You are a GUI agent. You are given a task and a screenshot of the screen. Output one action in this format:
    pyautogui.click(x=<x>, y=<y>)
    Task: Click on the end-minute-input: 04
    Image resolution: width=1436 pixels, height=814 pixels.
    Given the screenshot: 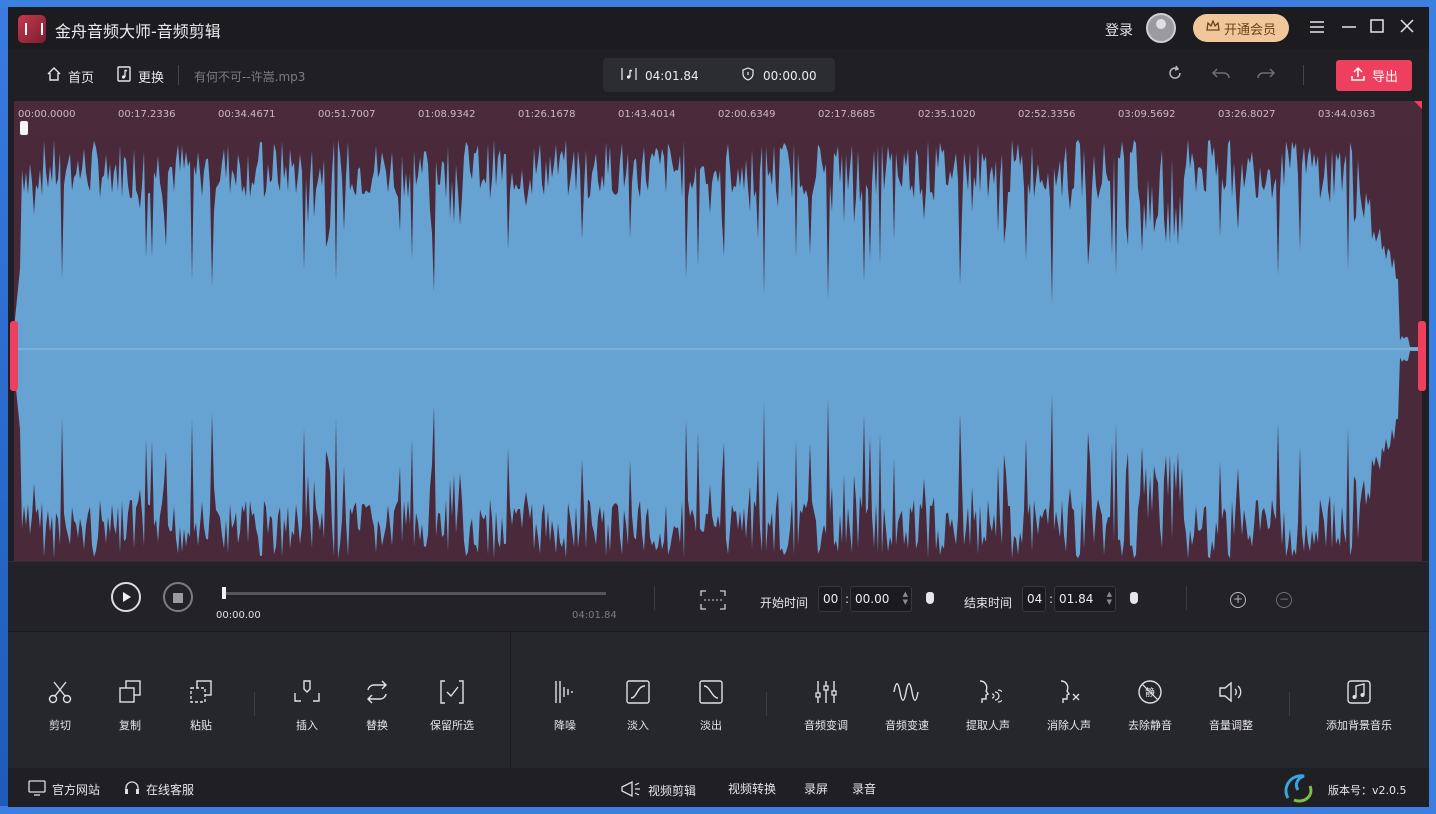 What is the action you would take?
    pyautogui.click(x=1034, y=599)
    